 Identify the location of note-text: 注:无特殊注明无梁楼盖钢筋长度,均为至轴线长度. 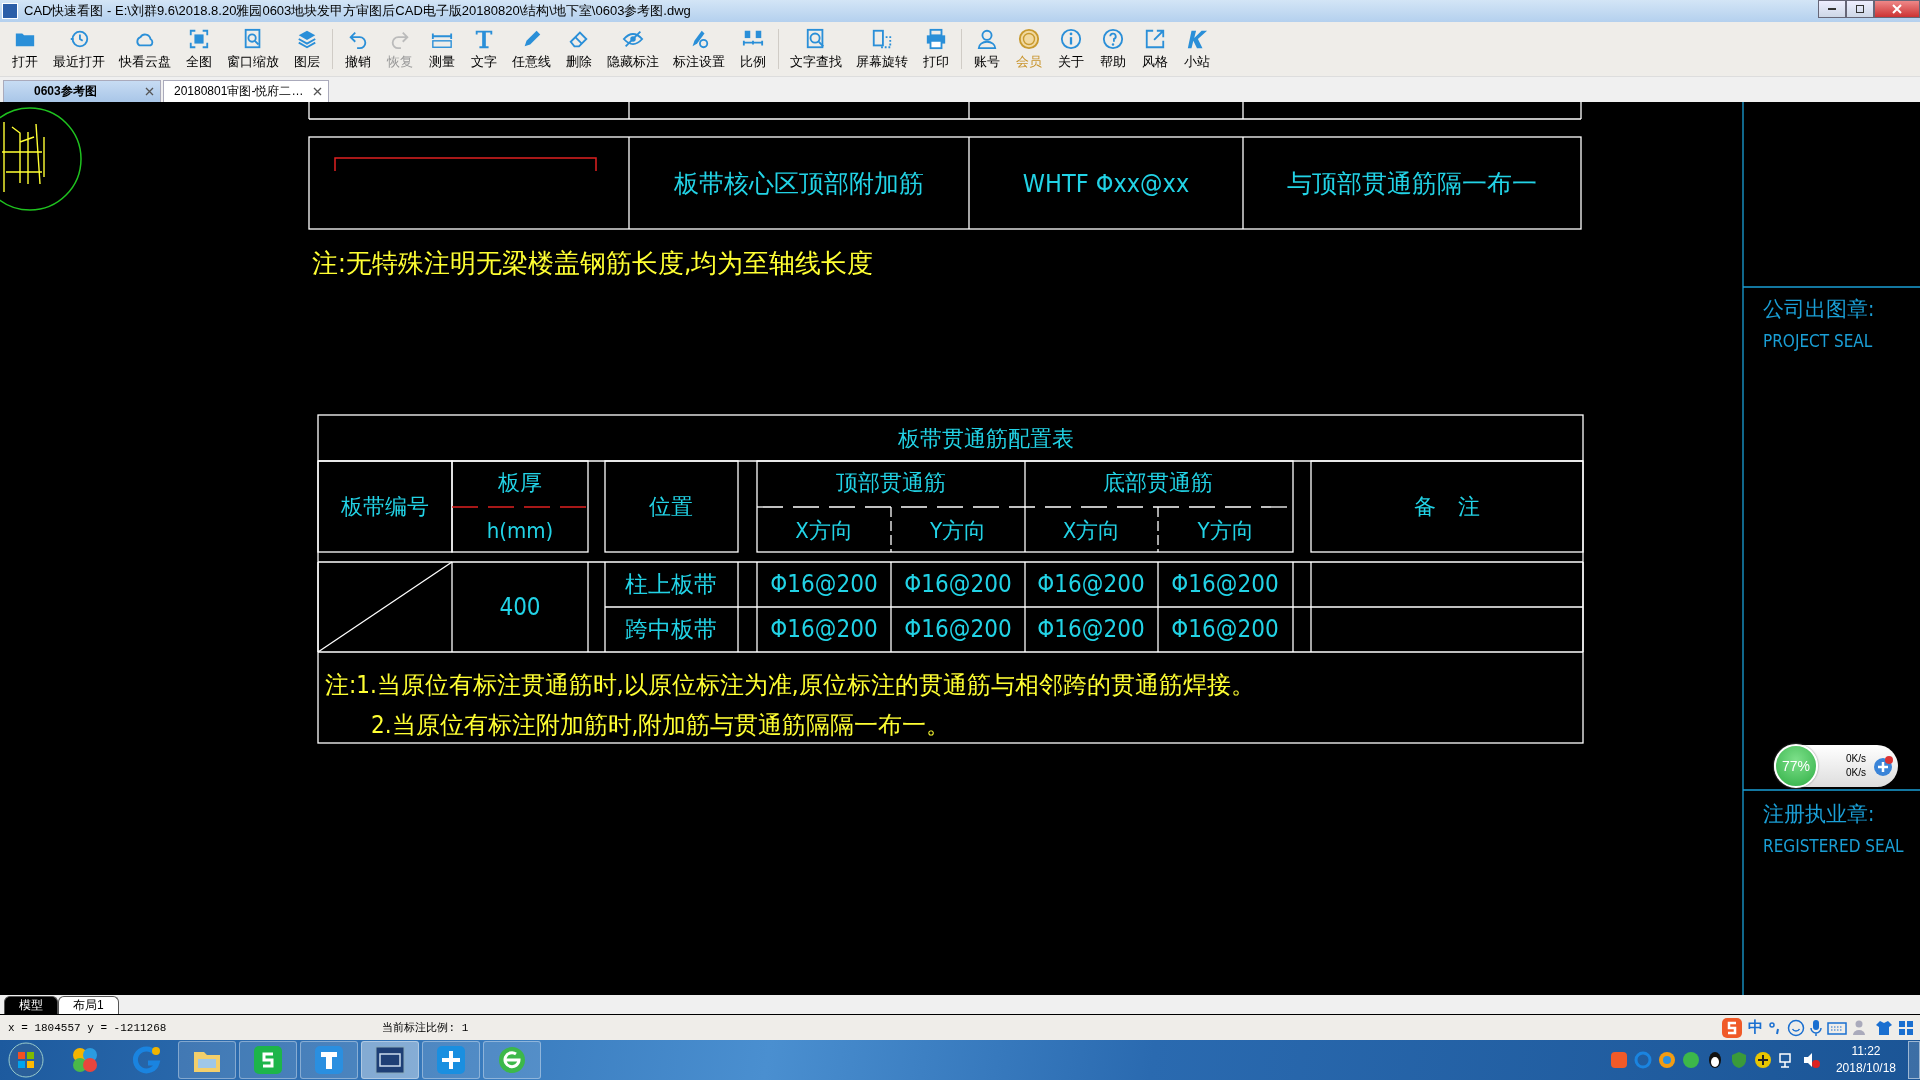
(593, 263).